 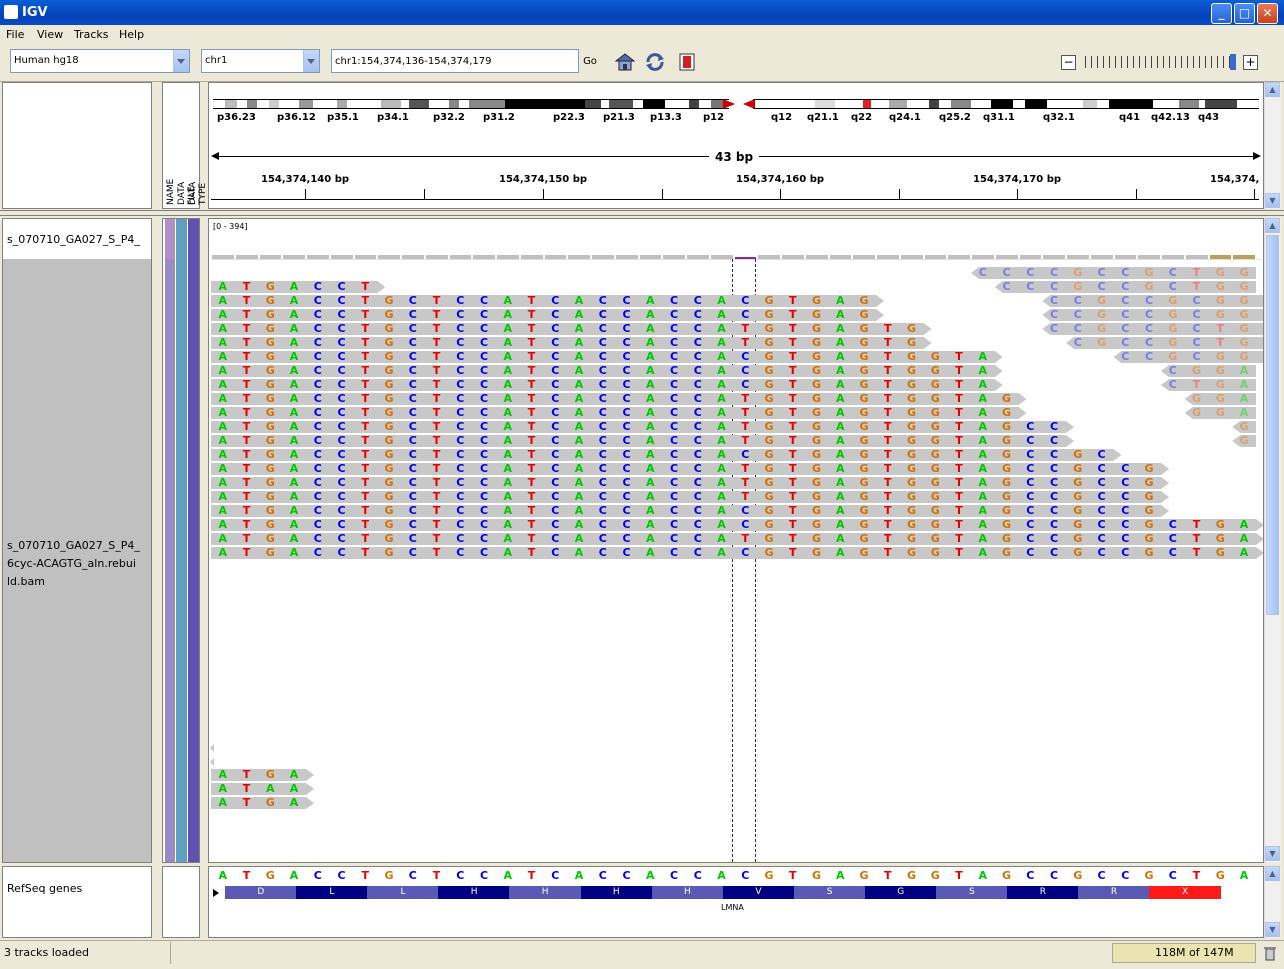 I want to click on menu-help: Help, so click(x=131, y=34).